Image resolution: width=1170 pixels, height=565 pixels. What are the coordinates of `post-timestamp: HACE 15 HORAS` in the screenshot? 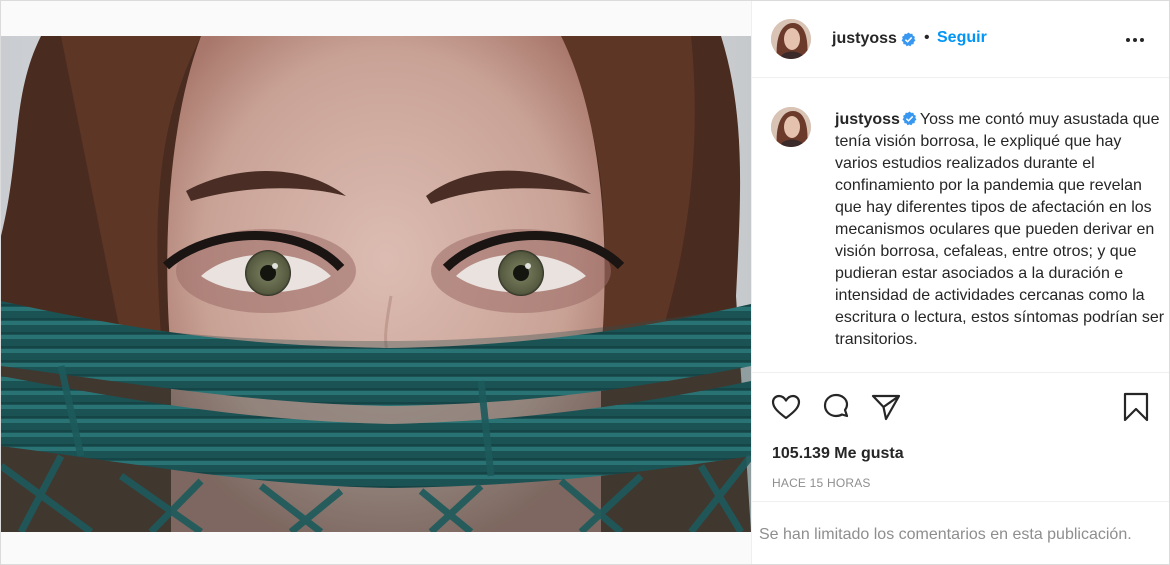 It's located at (821, 483).